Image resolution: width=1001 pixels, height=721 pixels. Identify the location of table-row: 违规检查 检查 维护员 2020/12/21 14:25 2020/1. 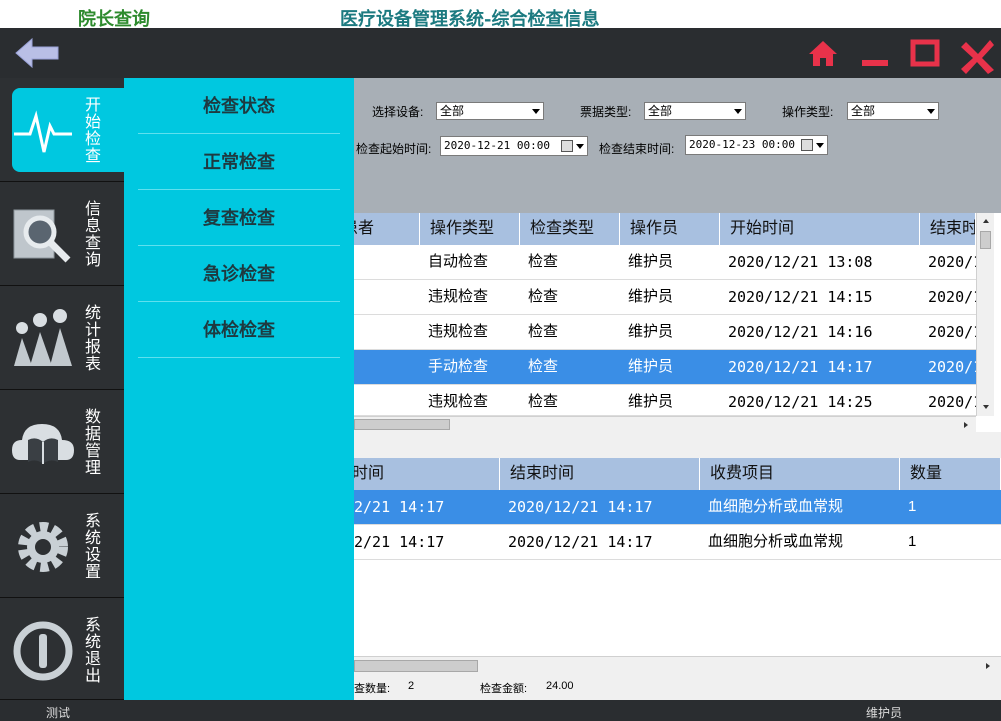
(665, 400).